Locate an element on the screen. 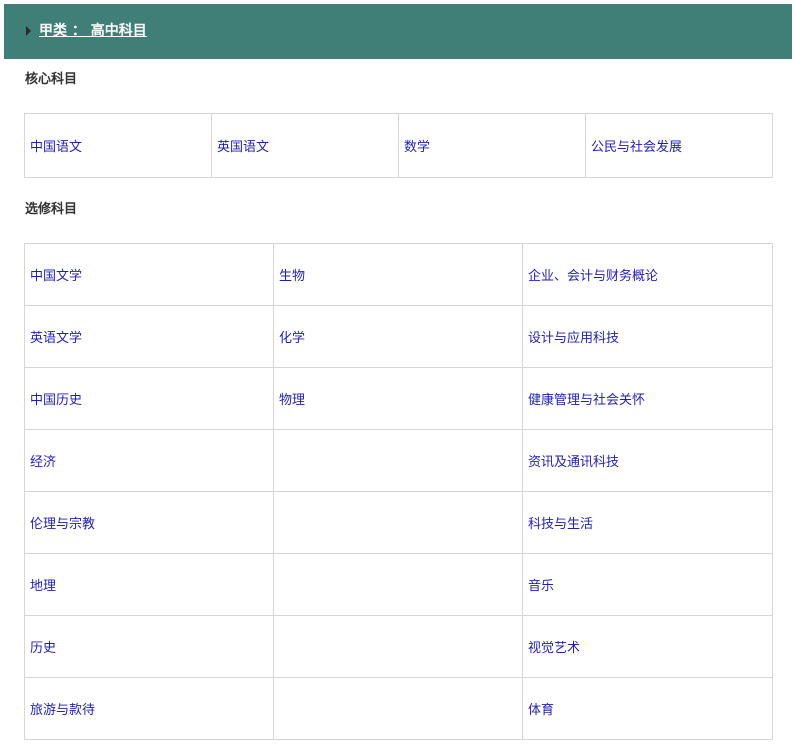 This screenshot has height=755, width=795. subject-link: 英国语文 is located at coordinates (243, 147).